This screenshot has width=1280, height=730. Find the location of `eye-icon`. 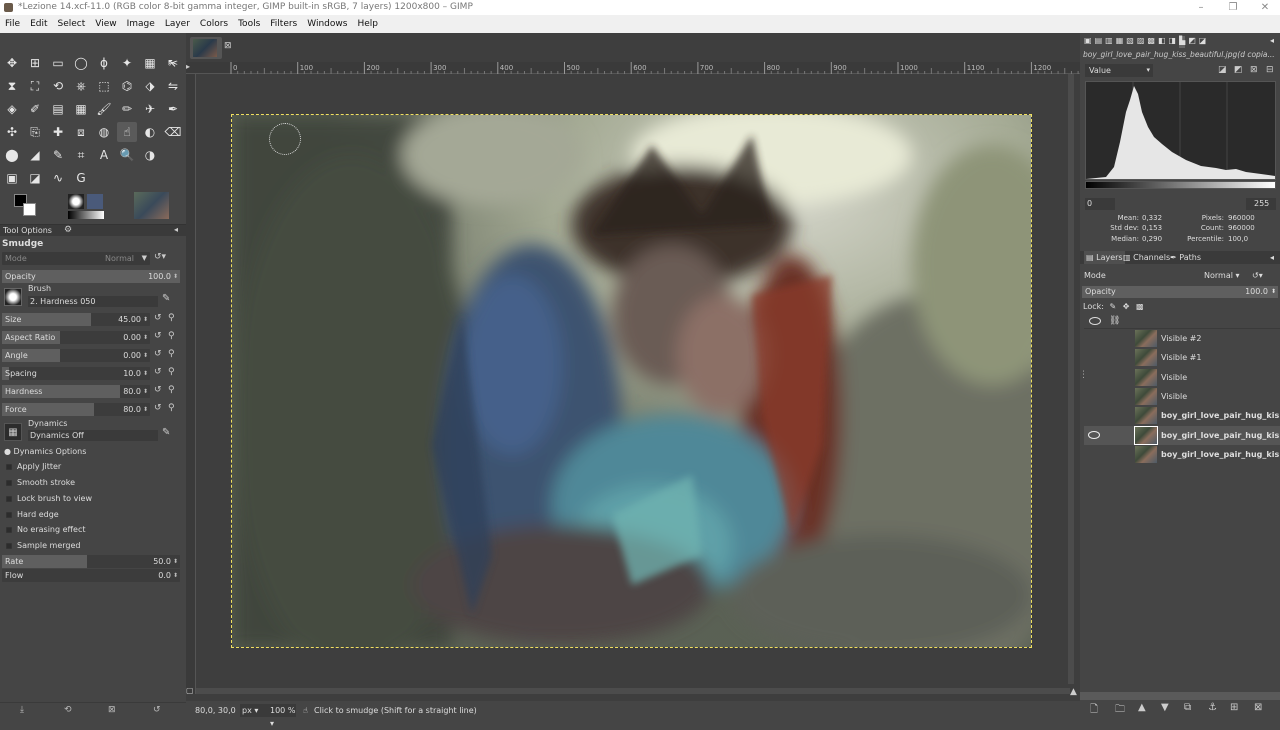

eye-icon is located at coordinates (1094, 434).